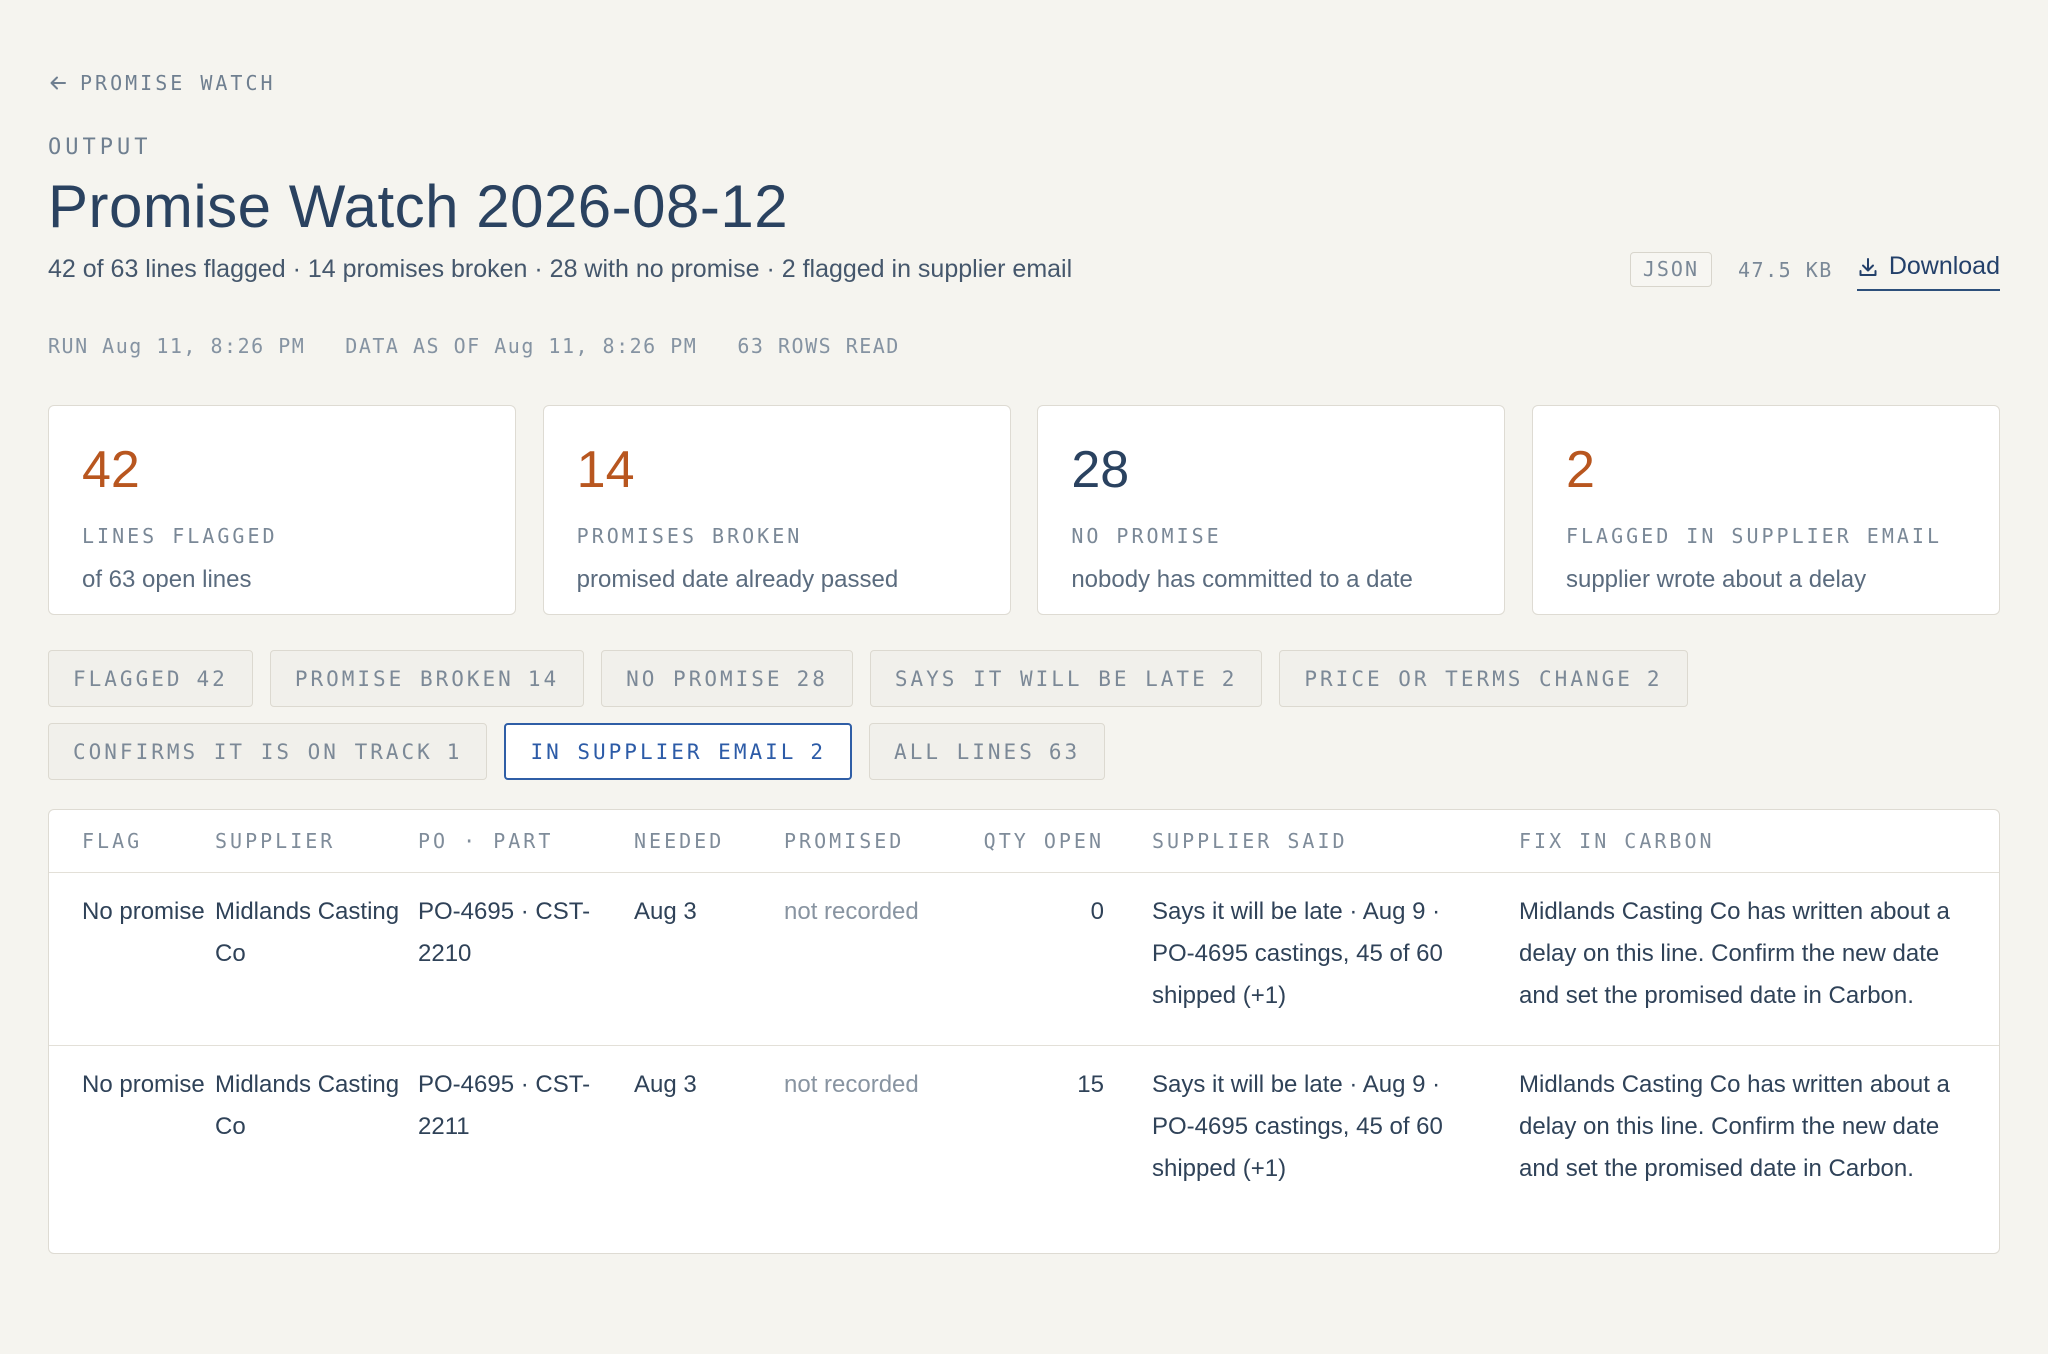  Describe the element at coordinates (177, 346) in the screenshot. I see `run-time: RUN Aug 11, 8:26 PM` at that location.